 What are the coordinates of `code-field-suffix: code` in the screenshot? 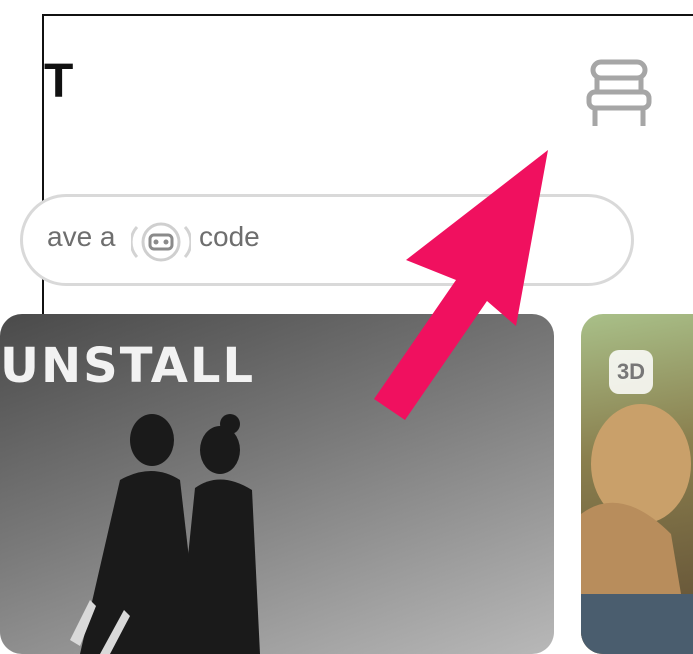 It's located at (229, 236).